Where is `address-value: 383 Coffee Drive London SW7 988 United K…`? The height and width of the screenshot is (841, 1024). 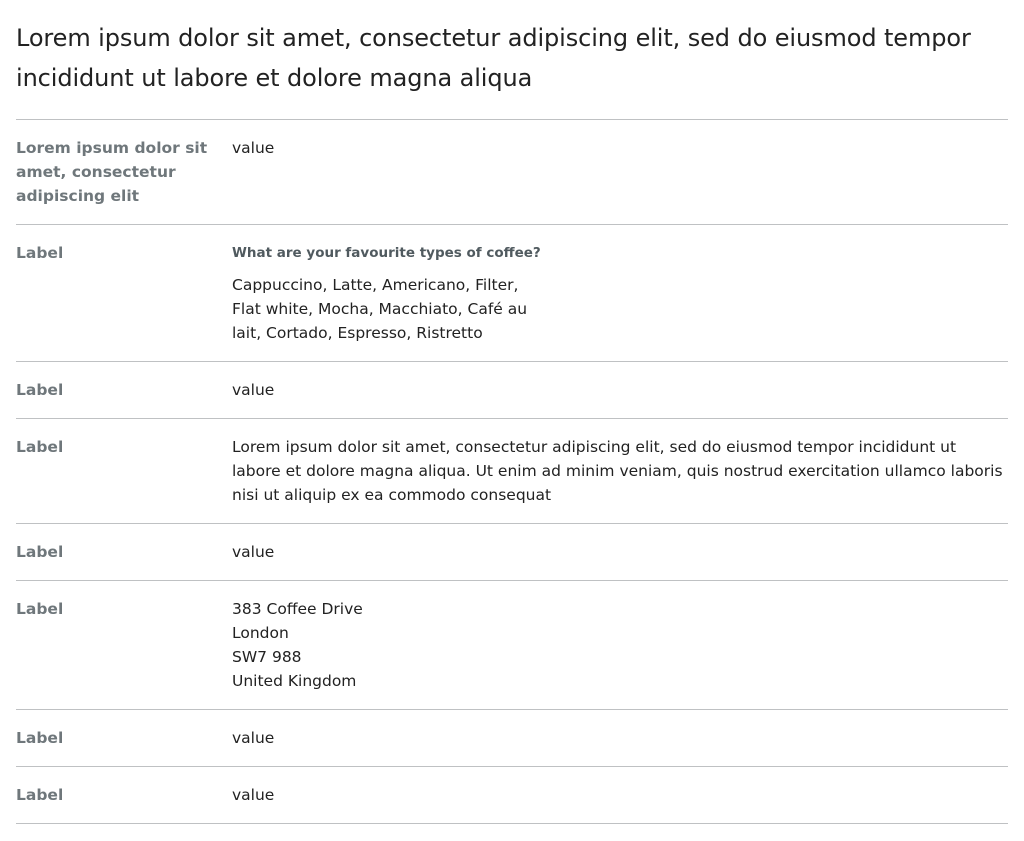 address-value: 383 Coffee Drive London SW7 988 United K… is located at coordinates (620, 645).